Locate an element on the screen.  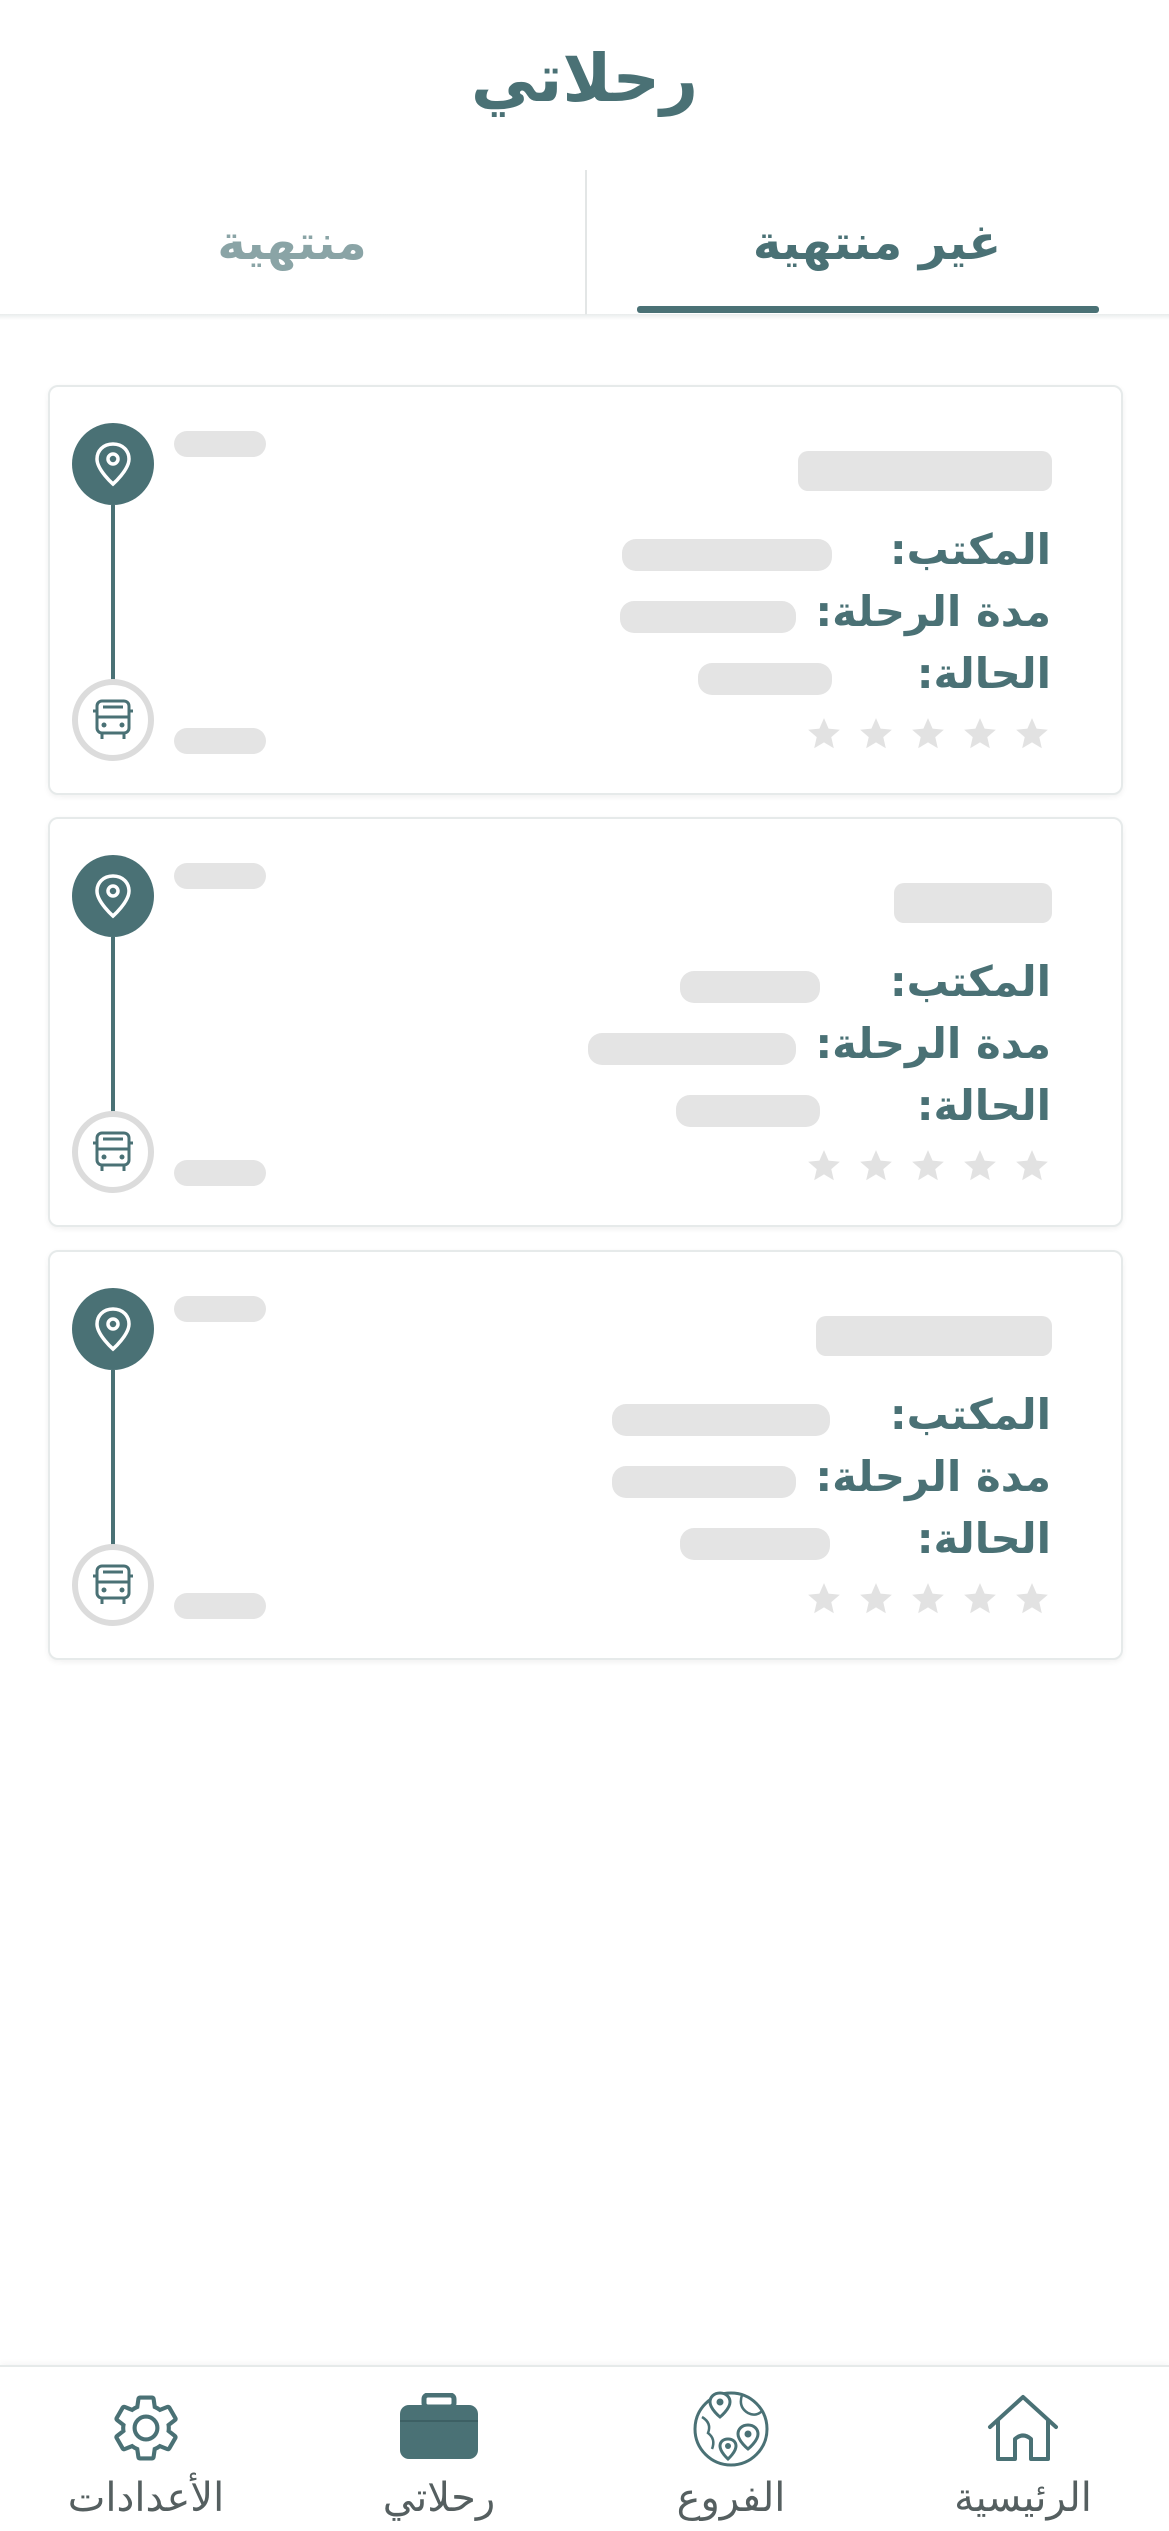
app-header: رحلاتي is located at coordinates (584, 85).